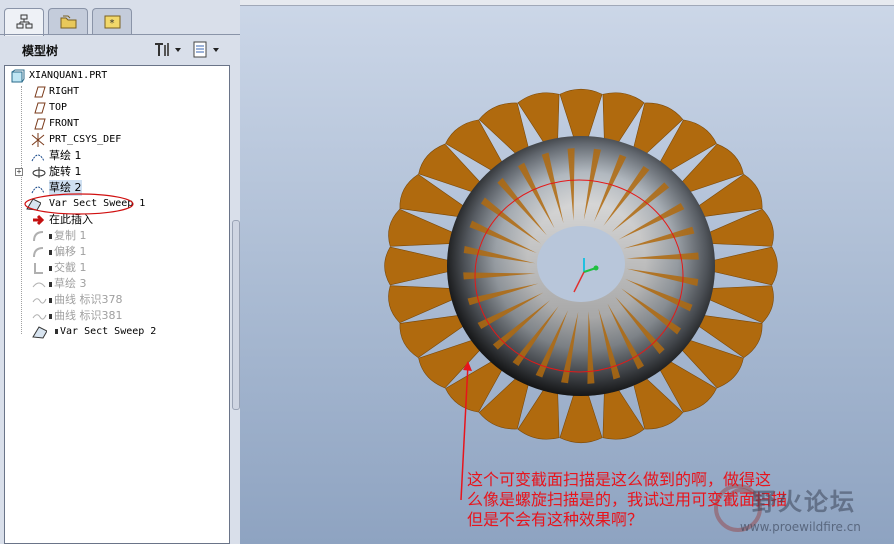 The width and height of the screenshot is (894, 544). What do you see at coordinates (21, 210) in the screenshot?
I see `tree-guide-line` at bounding box center [21, 210].